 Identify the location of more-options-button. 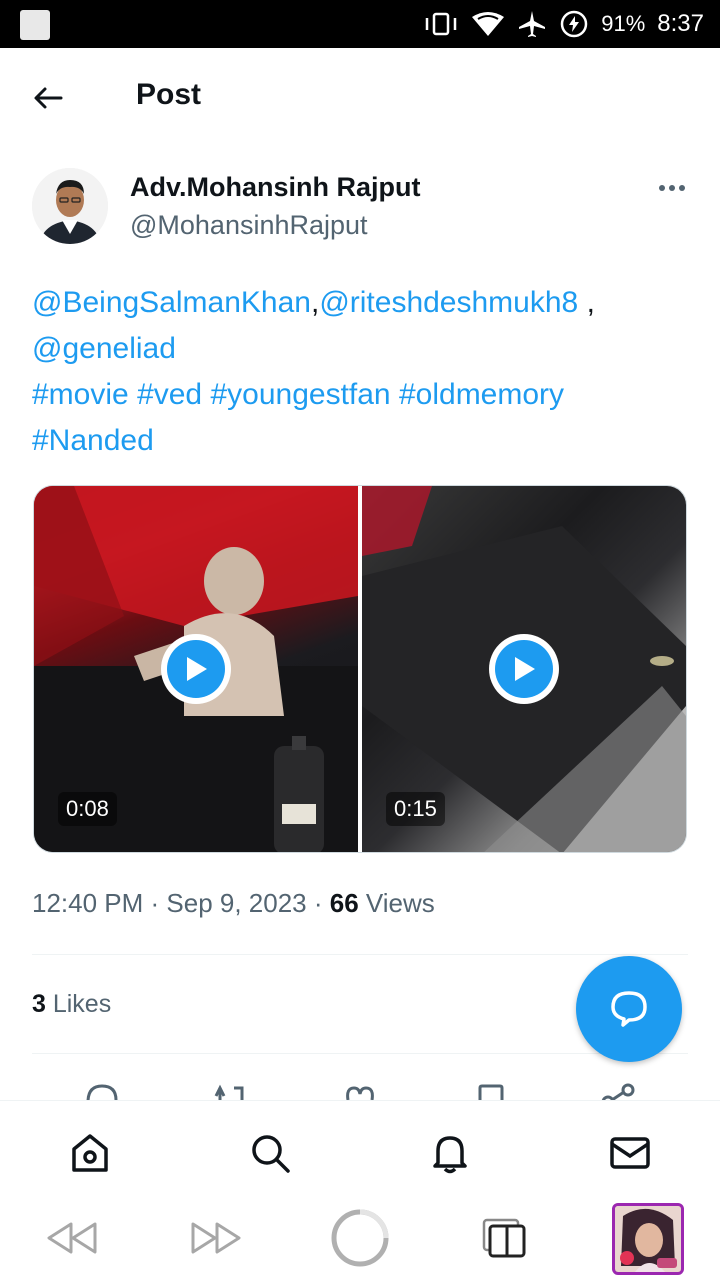
(672, 188).